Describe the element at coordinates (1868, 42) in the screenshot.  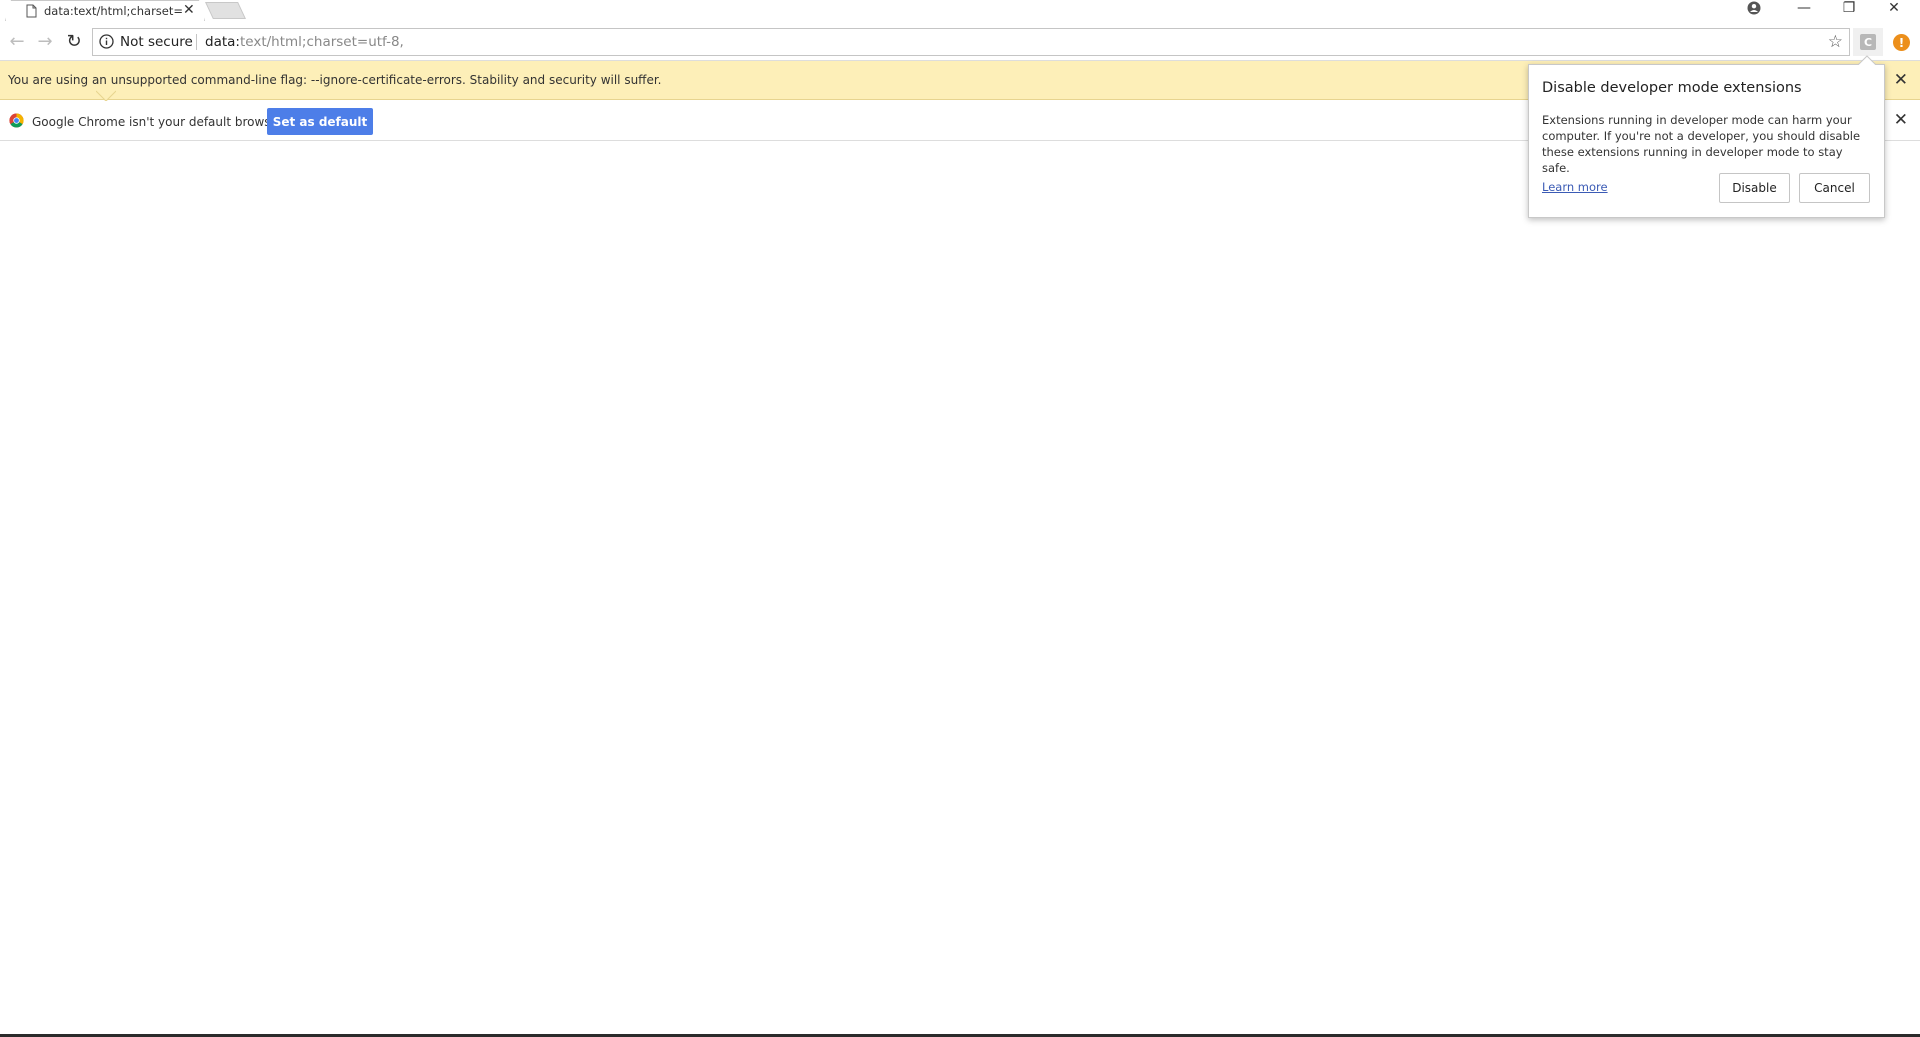
I see `extension-icon: C` at that location.